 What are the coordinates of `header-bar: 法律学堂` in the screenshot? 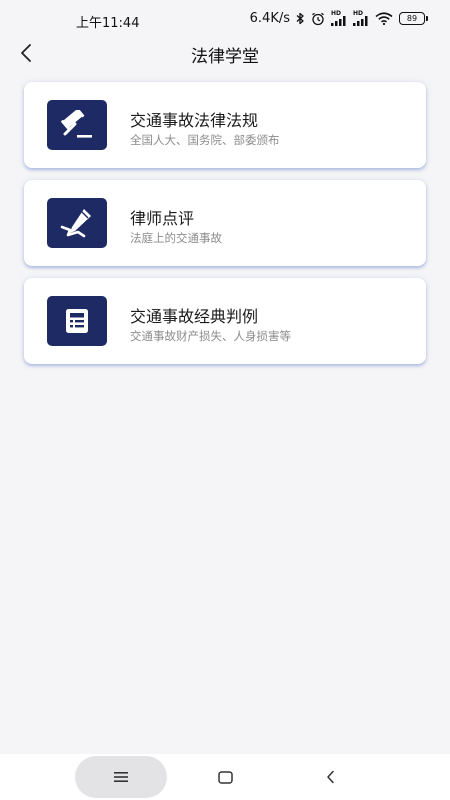 It's located at (225, 54).